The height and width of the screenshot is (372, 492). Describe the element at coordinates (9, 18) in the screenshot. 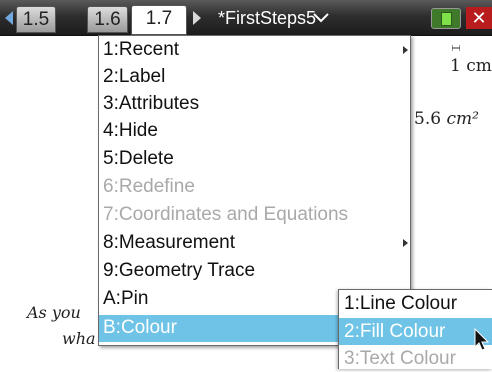

I see `nav-left-arrow-icon` at that location.